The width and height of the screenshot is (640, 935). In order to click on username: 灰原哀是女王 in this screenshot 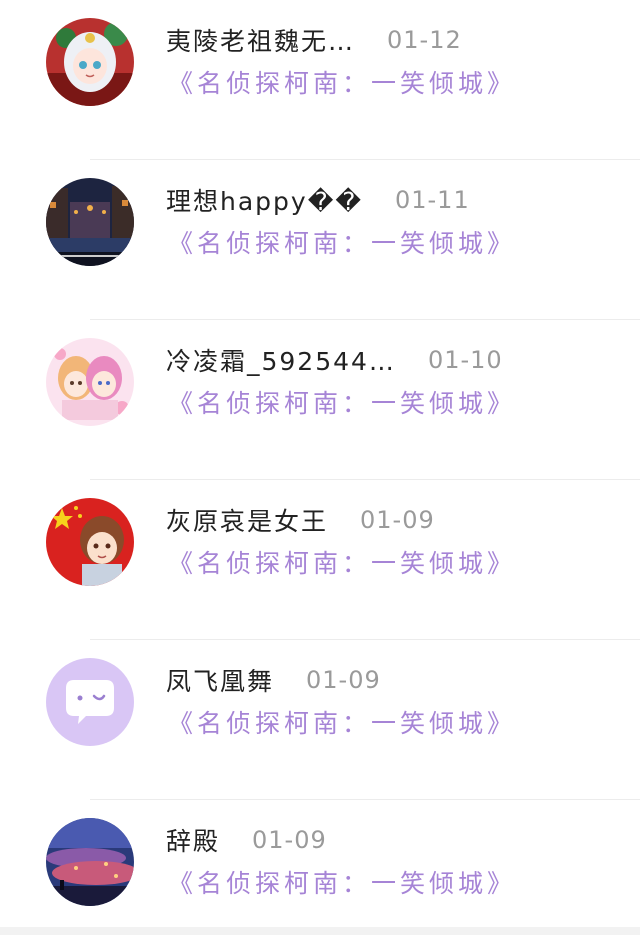, I will do `click(247, 520)`.